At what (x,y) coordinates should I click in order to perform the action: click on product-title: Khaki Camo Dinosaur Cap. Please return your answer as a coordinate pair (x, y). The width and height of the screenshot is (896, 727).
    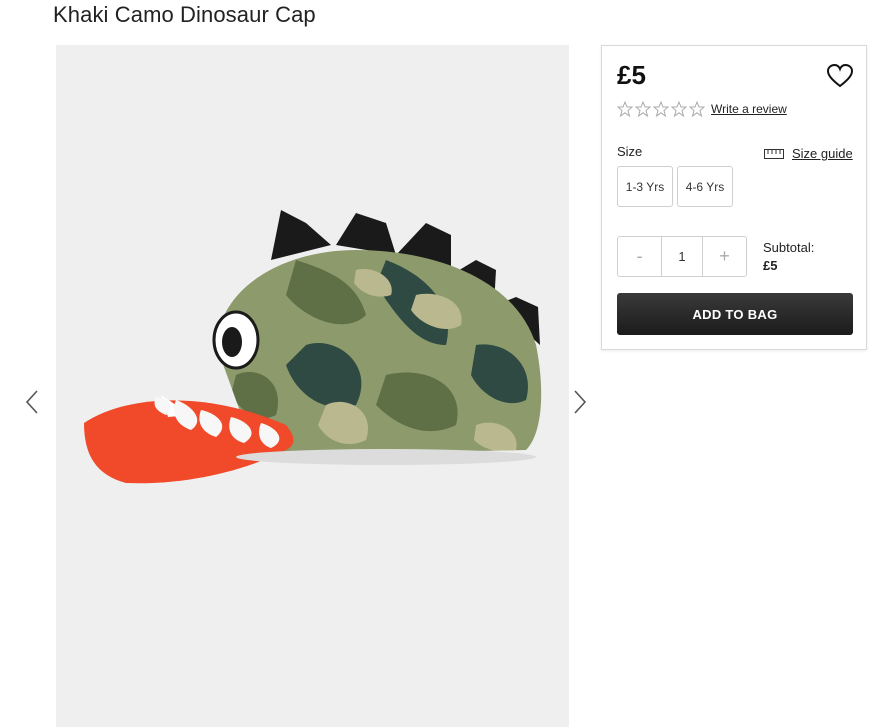
    Looking at the image, I should click on (184, 14).